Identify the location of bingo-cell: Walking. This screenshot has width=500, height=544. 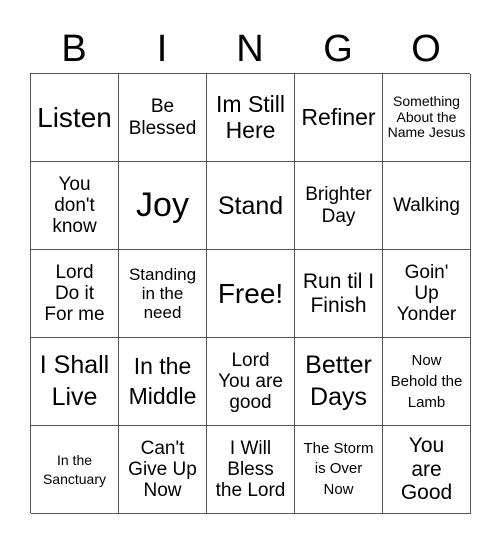
(427, 206).